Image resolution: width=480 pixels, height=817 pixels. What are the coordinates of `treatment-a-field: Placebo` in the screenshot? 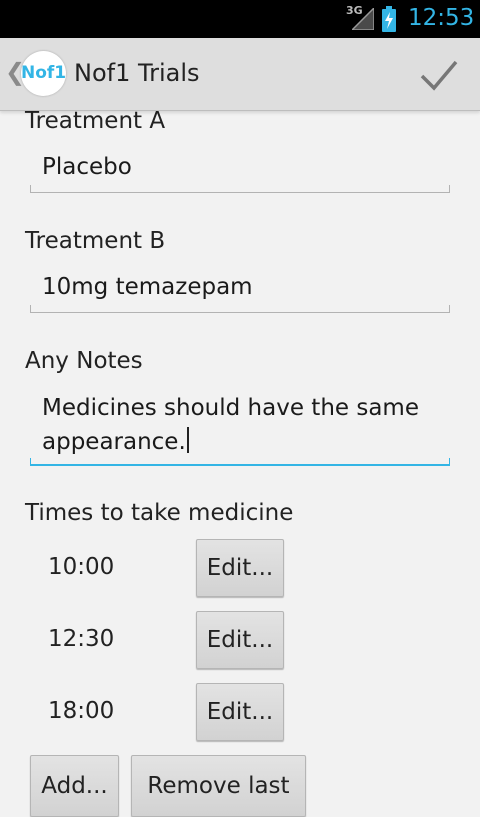 It's located at (240, 169).